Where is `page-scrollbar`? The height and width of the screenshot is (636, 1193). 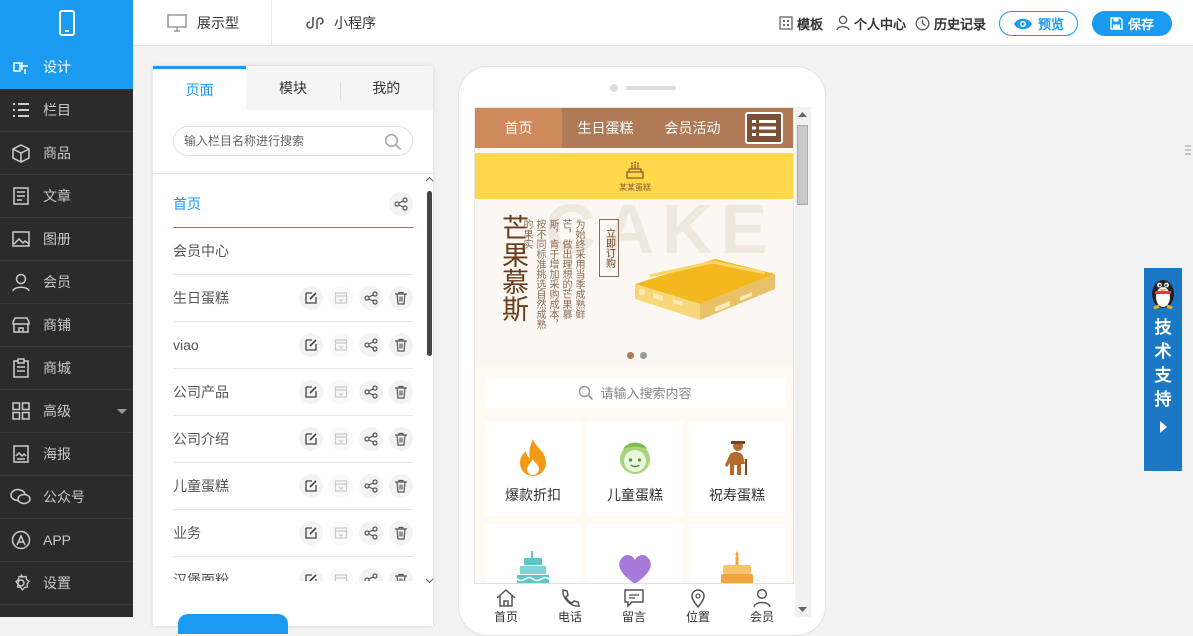 page-scrollbar is located at coordinates (1188, 331).